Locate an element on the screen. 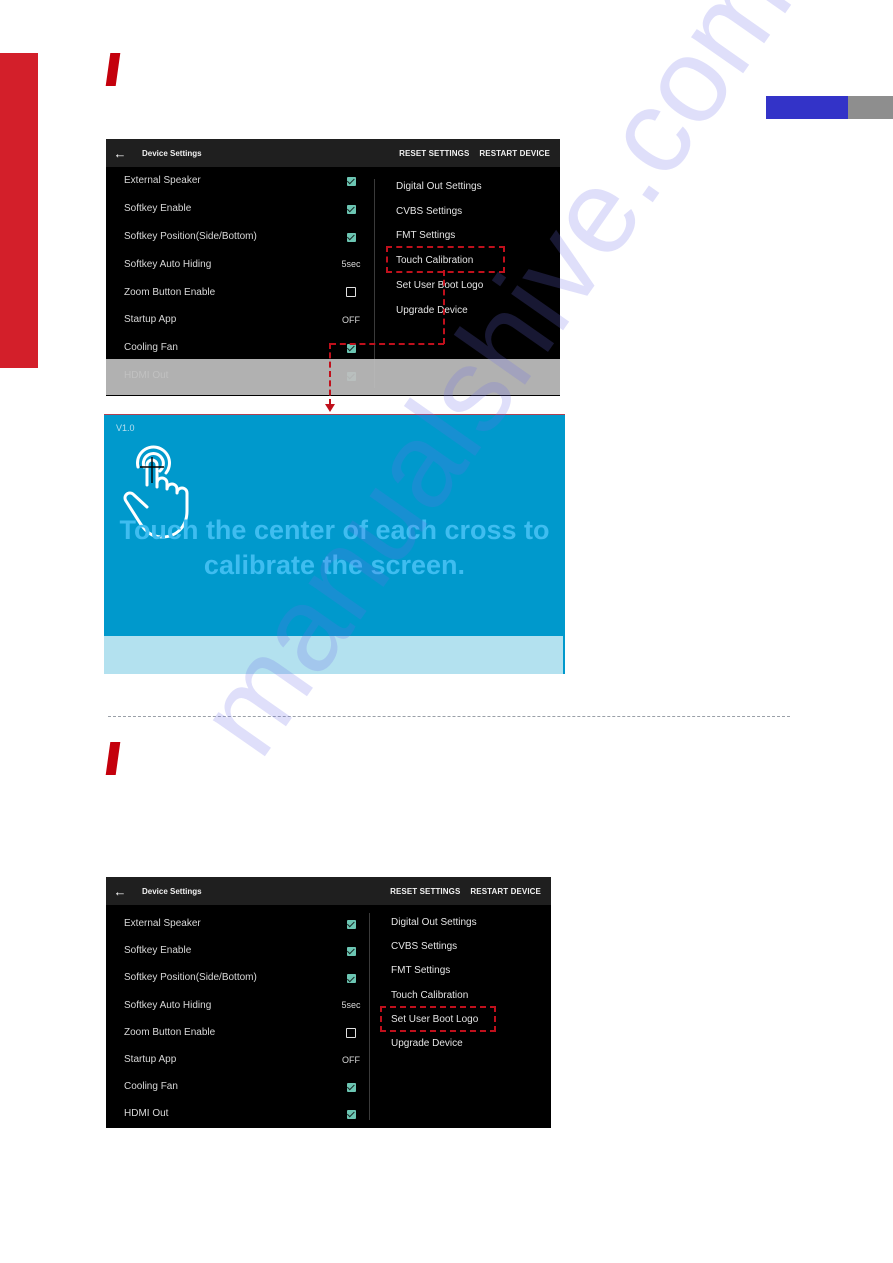 The image size is (893, 1263). setting-label: HDMI Out is located at coordinates (146, 1114).